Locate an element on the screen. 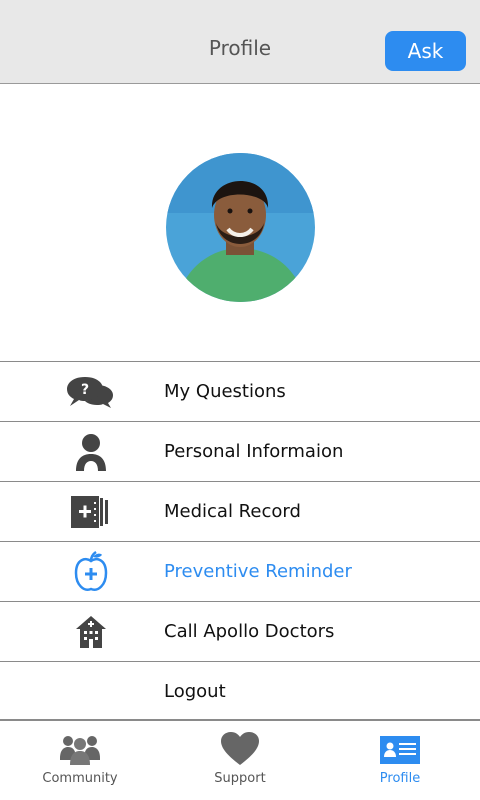 The image size is (480, 800). medical-record-icon is located at coordinates (91, 512).